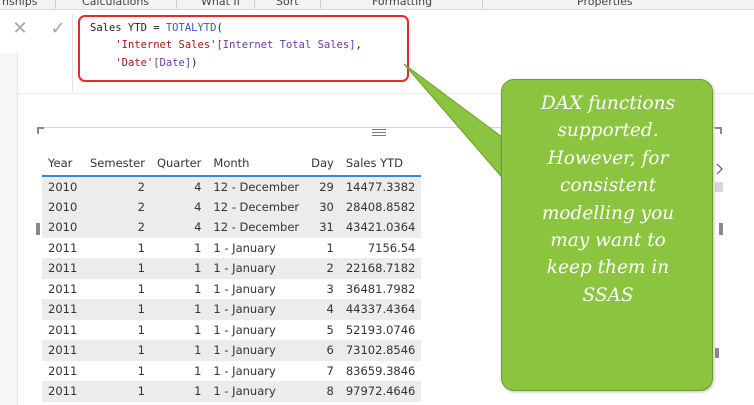 The width and height of the screenshot is (754, 405). What do you see at coordinates (608, 186) in the screenshot?
I see `callout-line: consistent` at bounding box center [608, 186].